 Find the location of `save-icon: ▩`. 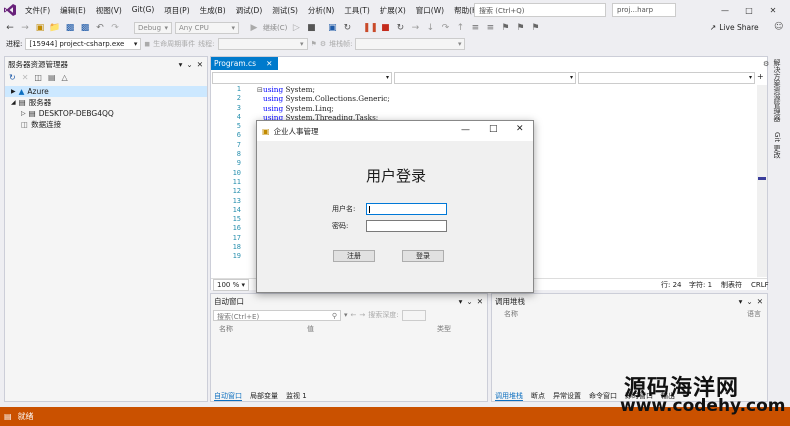

save-icon: ▩ is located at coordinates (70, 28).